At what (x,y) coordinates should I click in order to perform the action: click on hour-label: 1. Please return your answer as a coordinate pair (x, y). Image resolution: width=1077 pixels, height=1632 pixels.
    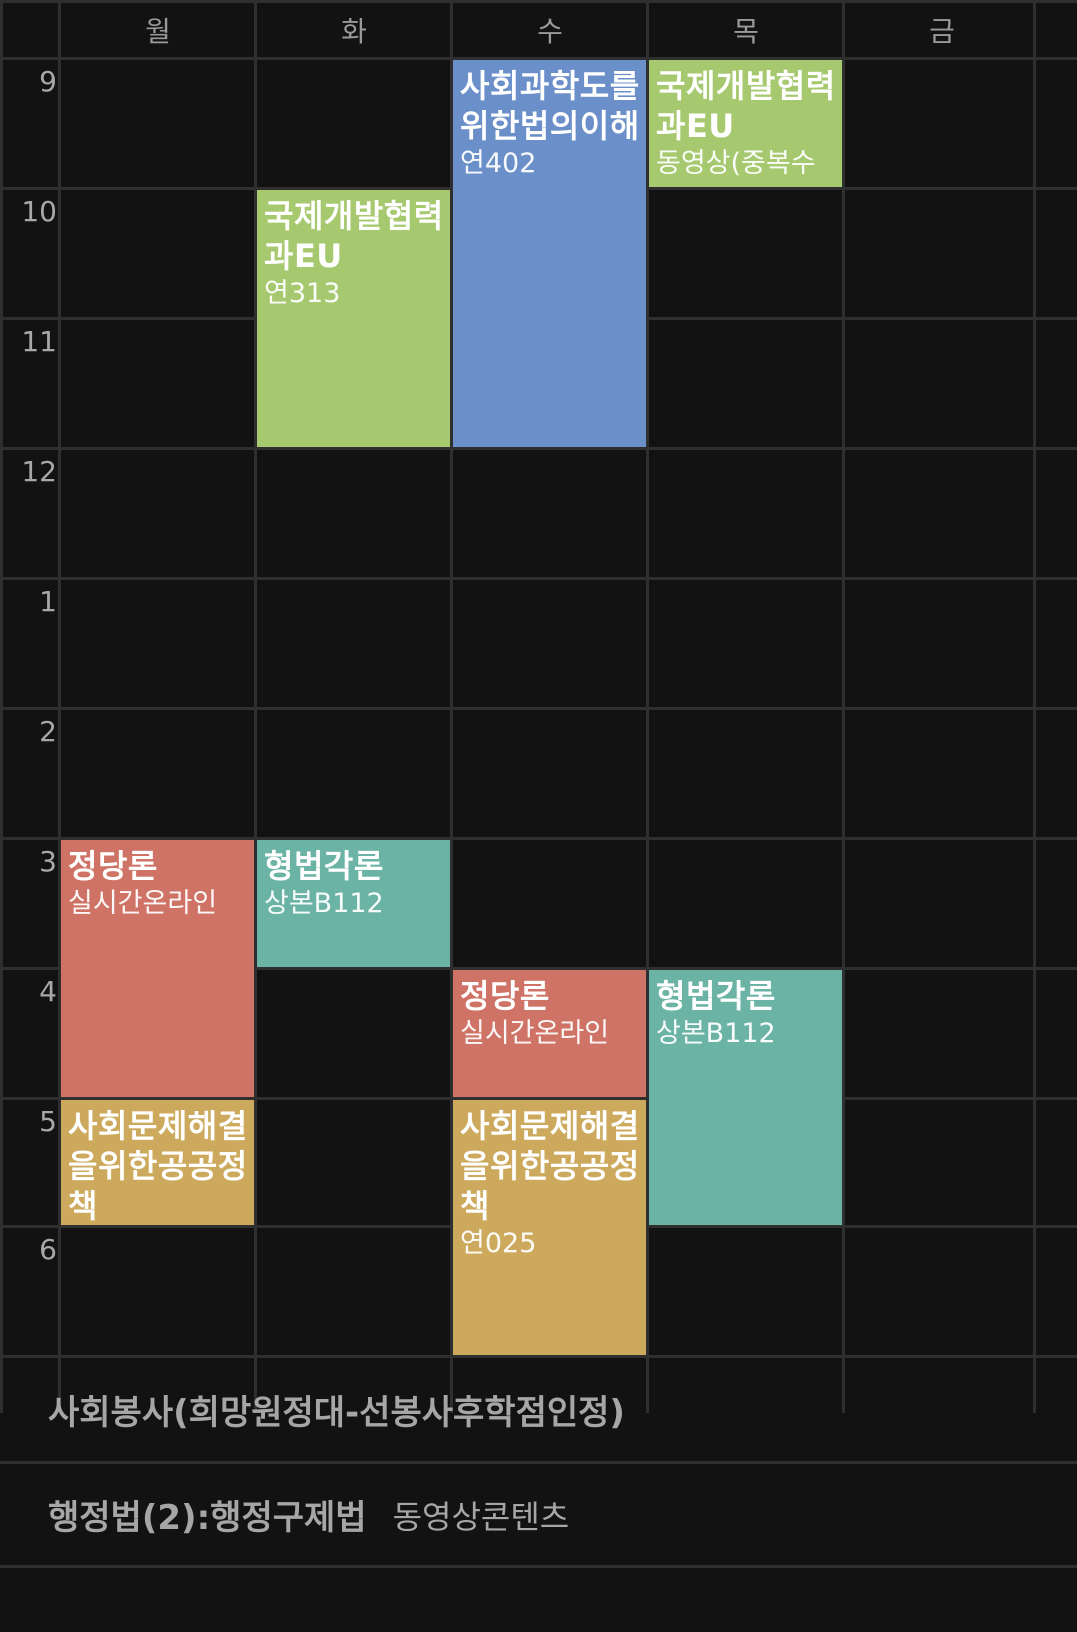
    Looking at the image, I should click on (48, 601).